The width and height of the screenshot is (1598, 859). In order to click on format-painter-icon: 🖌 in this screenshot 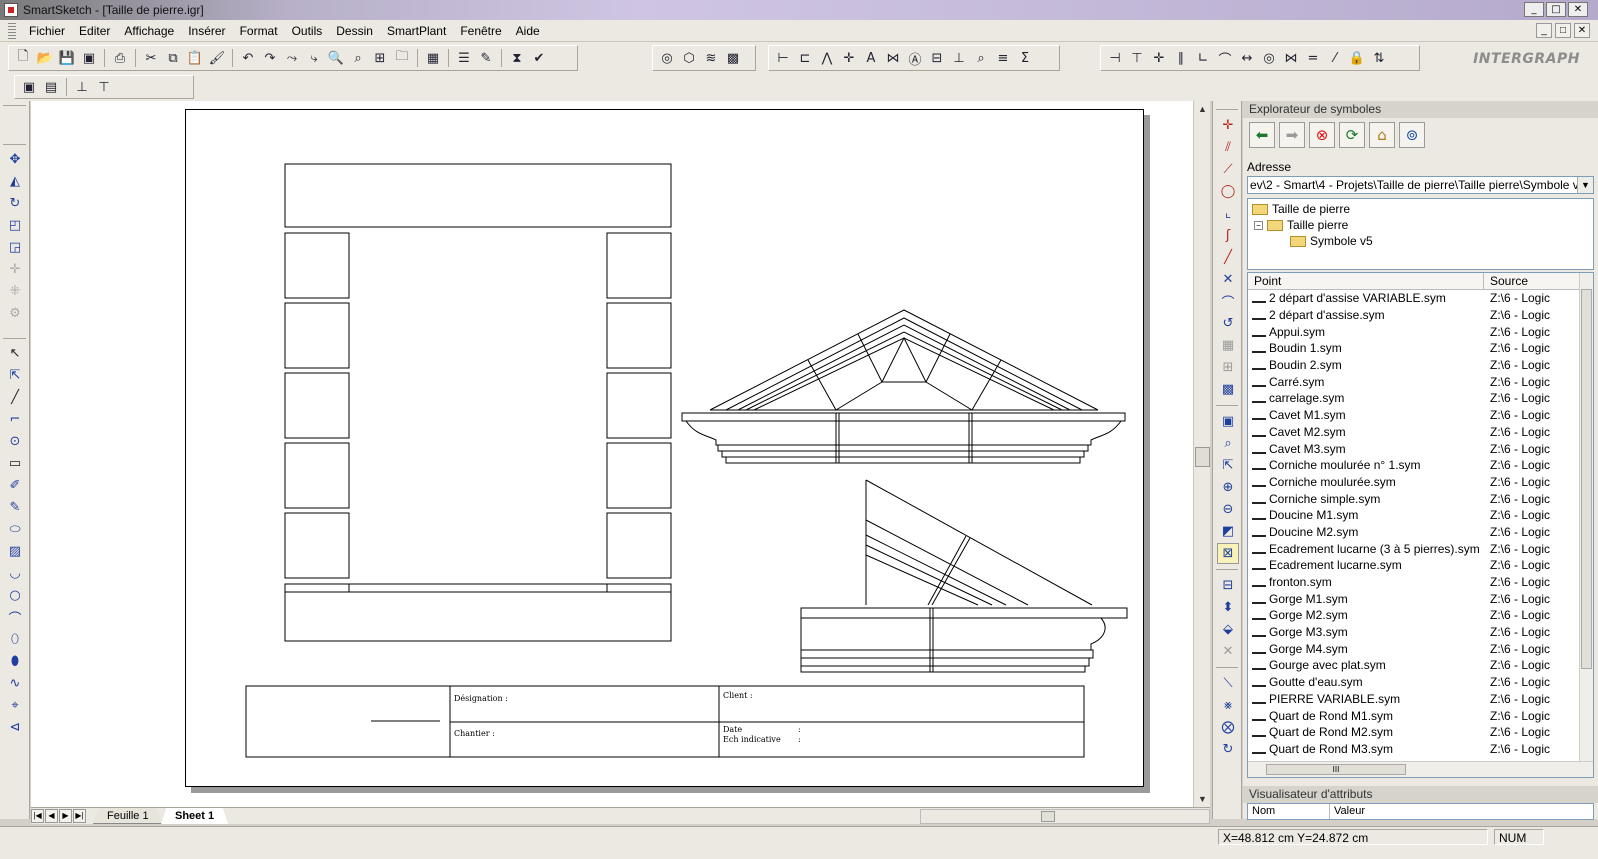, I will do `click(217, 58)`.